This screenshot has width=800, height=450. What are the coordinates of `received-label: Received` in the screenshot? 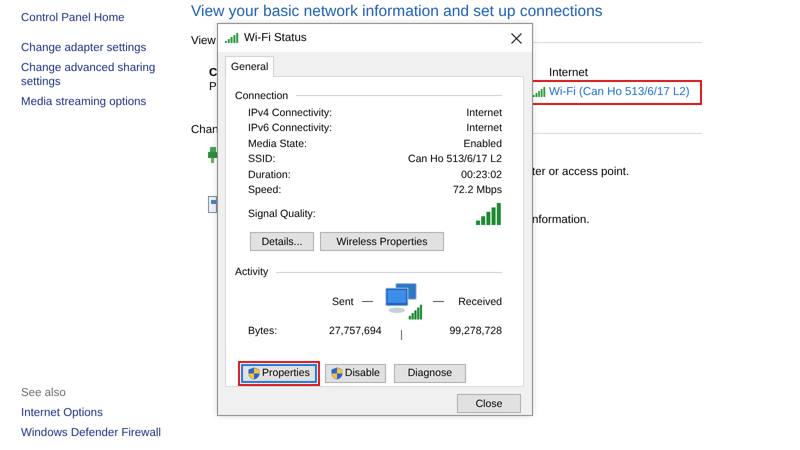 It's located at (480, 302).